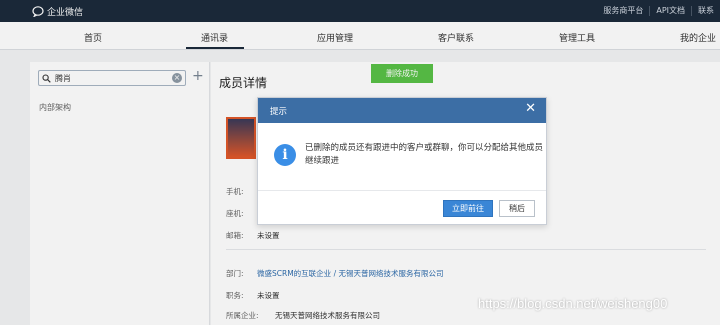  Describe the element at coordinates (279, 112) in the screenshot. I see `dialog-title: 提示` at that location.